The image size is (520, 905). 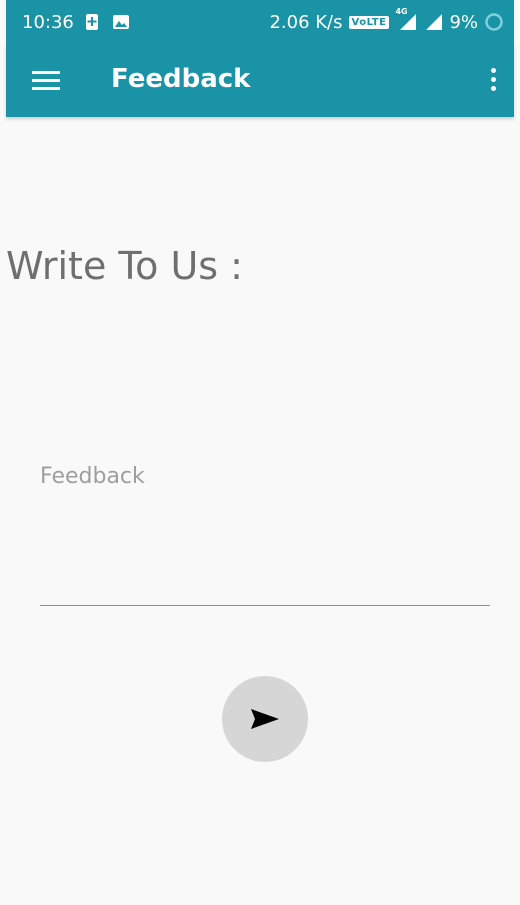 I want to click on network-speed: 2.06 K/s, so click(x=306, y=22).